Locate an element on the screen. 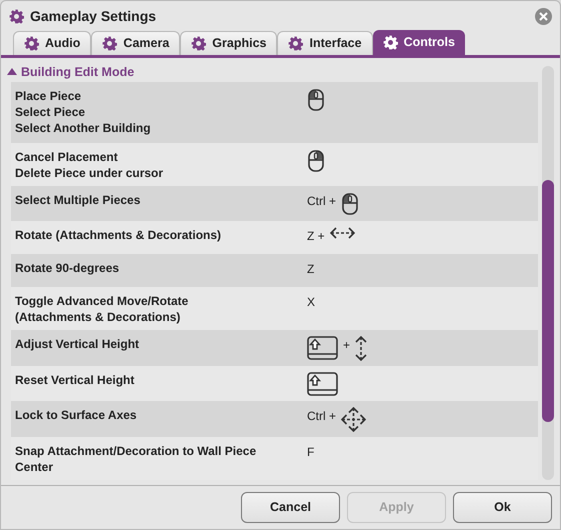 The image size is (561, 530). close-button is located at coordinates (543, 16).